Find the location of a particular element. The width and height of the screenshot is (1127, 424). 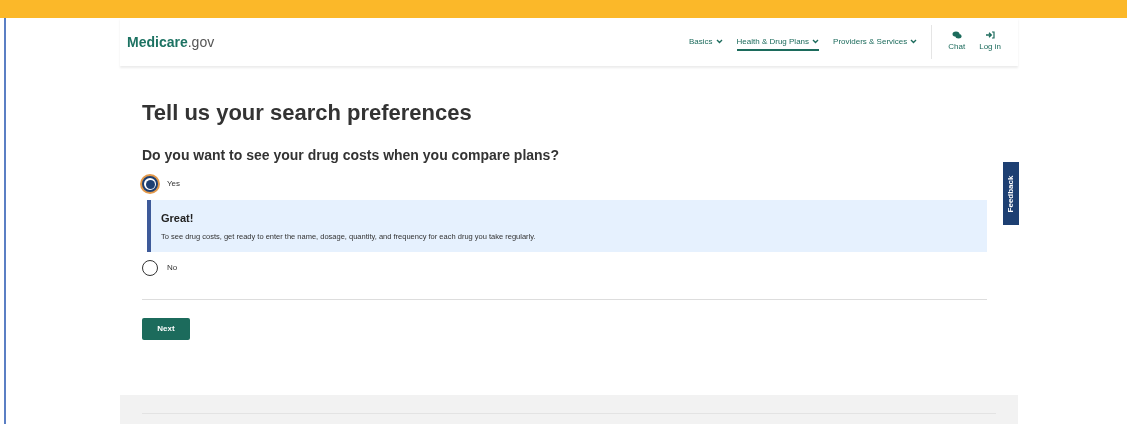

nav-link: Providers & Services is located at coordinates (875, 43).